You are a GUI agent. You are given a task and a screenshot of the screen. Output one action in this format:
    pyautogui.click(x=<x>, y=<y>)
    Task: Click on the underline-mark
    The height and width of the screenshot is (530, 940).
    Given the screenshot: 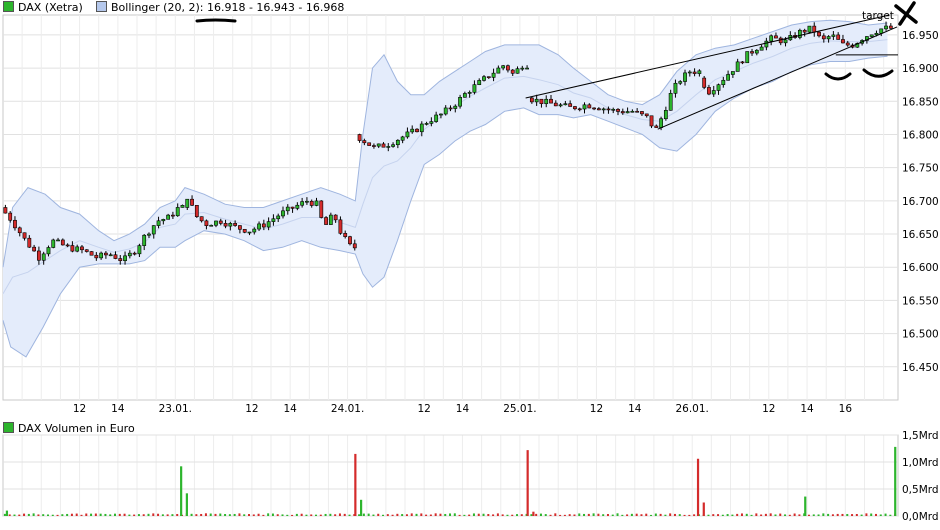 What is the action you would take?
    pyautogui.click(x=216, y=20)
    